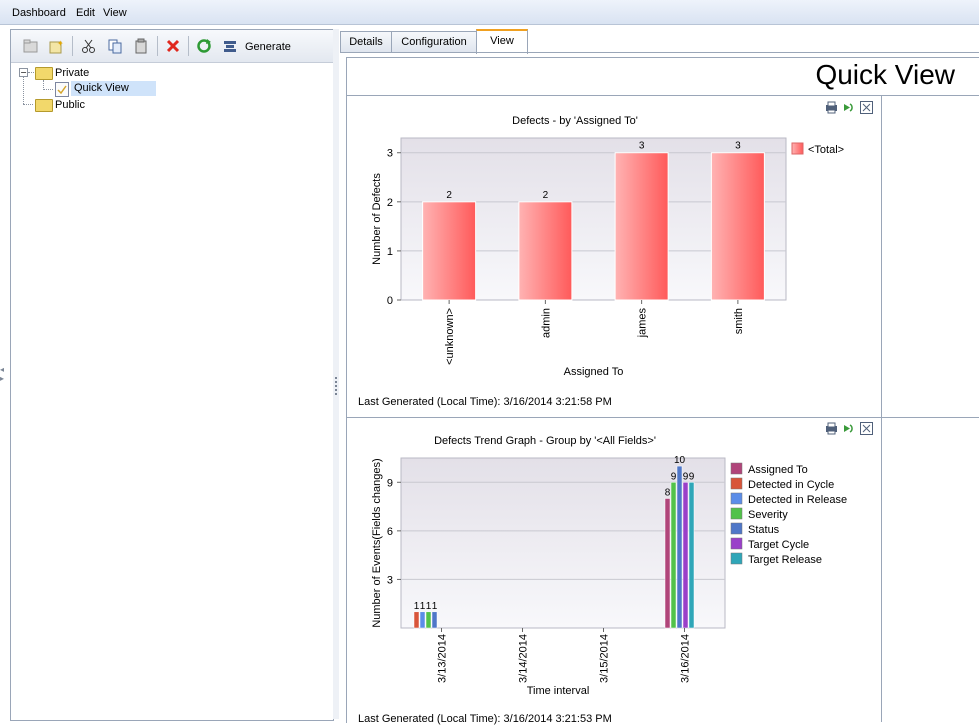  Describe the element at coordinates (72, 73) in the screenshot. I see `tree-node-private: Private` at that location.